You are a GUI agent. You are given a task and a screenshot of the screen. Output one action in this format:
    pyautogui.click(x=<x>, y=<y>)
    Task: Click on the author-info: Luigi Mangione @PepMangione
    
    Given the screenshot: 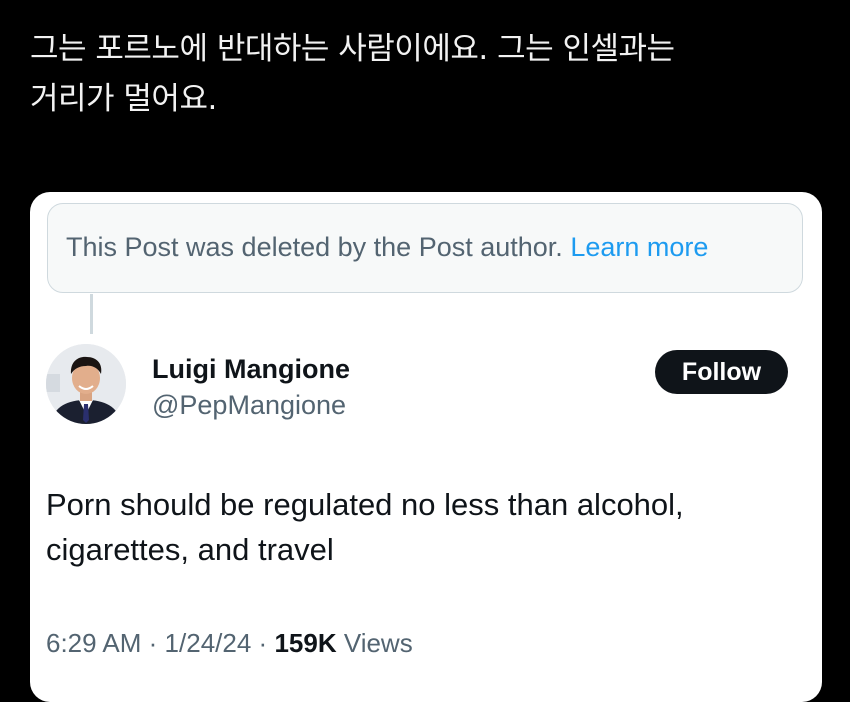 What is the action you would take?
    pyautogui.click(x=251, y=388)
    